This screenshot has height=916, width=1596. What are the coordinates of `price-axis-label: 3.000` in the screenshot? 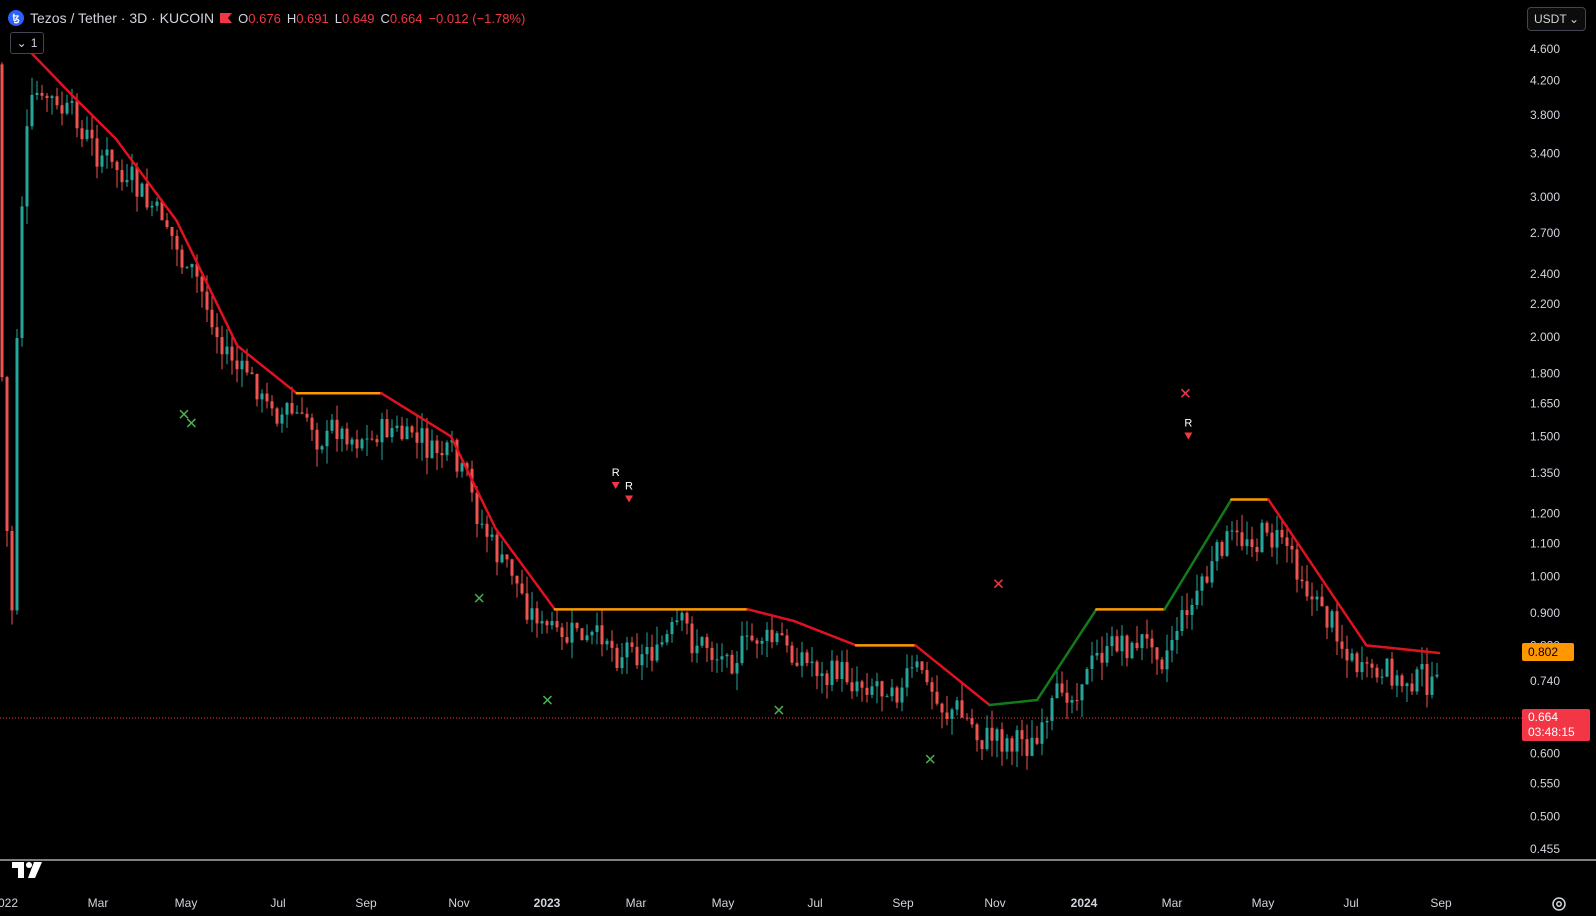 It's located at (1545, 197).